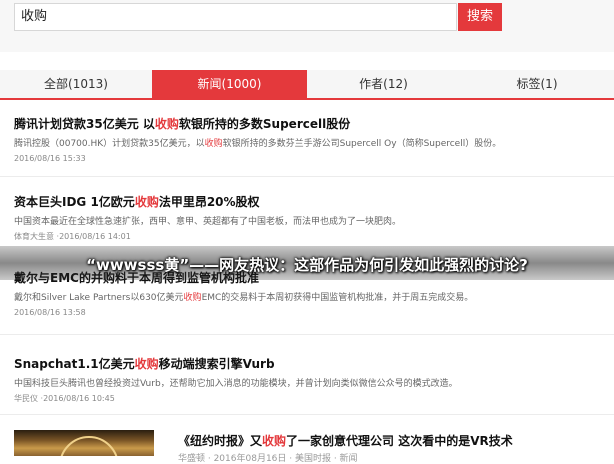 The width and height of the screenshot is (614, 464). What do you see at coordinates (89, 446) in the screenshot?
I see `arch-shape` at bounding box center [89, 446].